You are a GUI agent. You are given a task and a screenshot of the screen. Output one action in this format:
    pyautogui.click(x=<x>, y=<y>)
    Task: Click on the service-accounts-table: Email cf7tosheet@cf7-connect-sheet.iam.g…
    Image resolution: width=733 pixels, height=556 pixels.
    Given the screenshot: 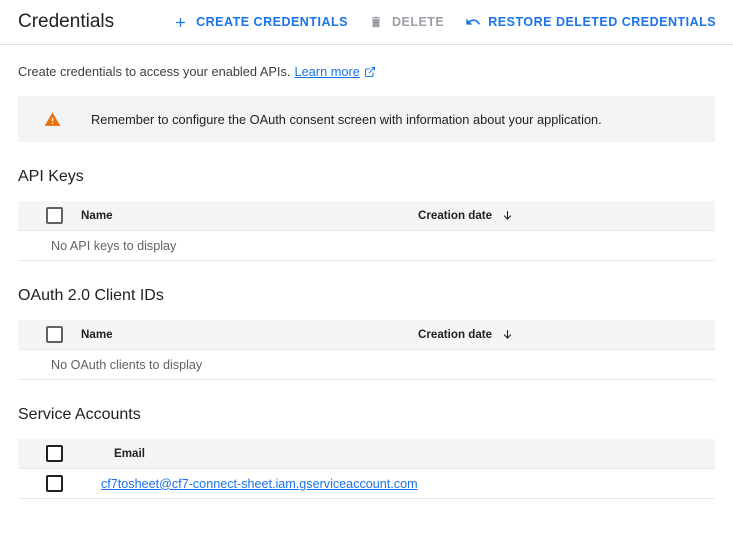 What is the action you would take?
    pyautogui.click(x=366, y=469)
    